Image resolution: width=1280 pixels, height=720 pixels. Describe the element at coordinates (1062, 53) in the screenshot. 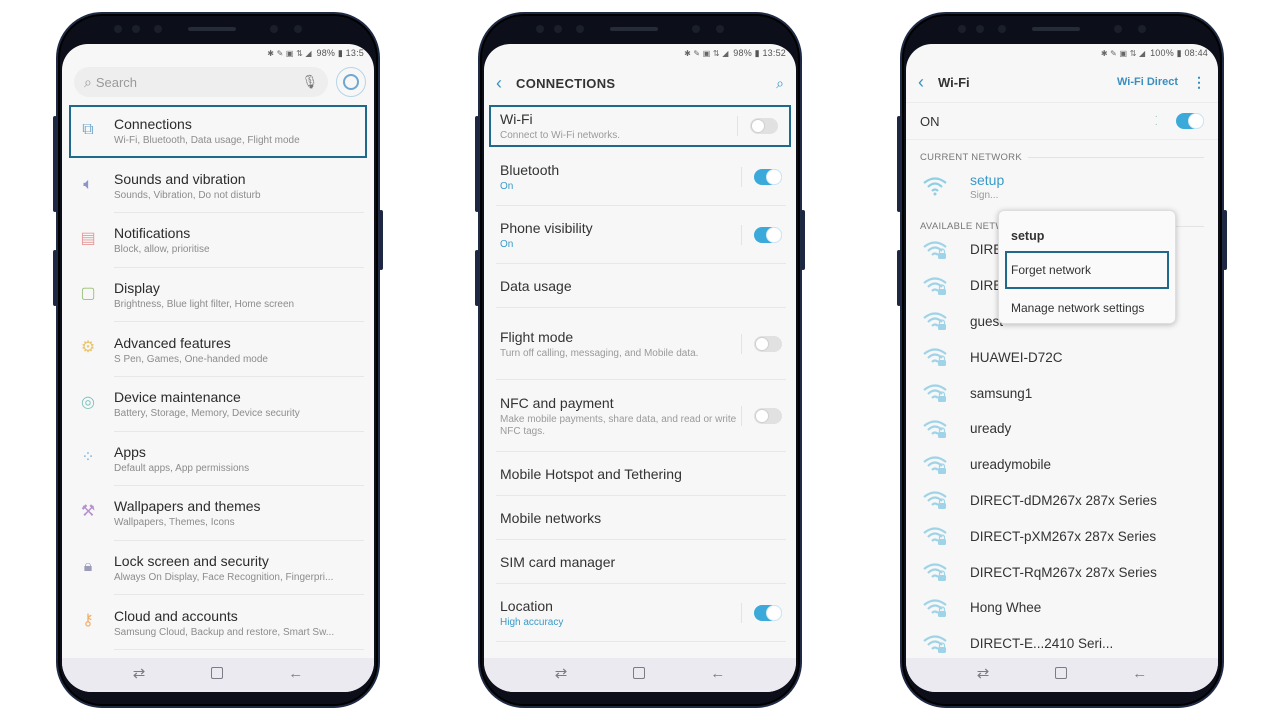

I see `status-bar: ✱ ✎ ▣ ⇅ ◢ 100% ▮ 08:44` at that location.